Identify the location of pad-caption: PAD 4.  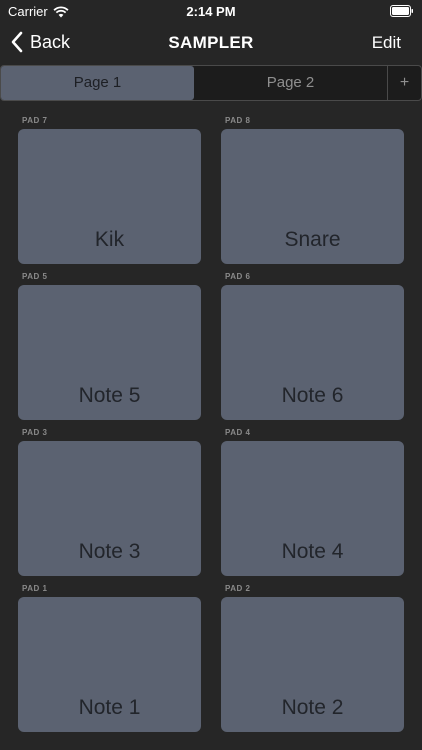
(238, 432).